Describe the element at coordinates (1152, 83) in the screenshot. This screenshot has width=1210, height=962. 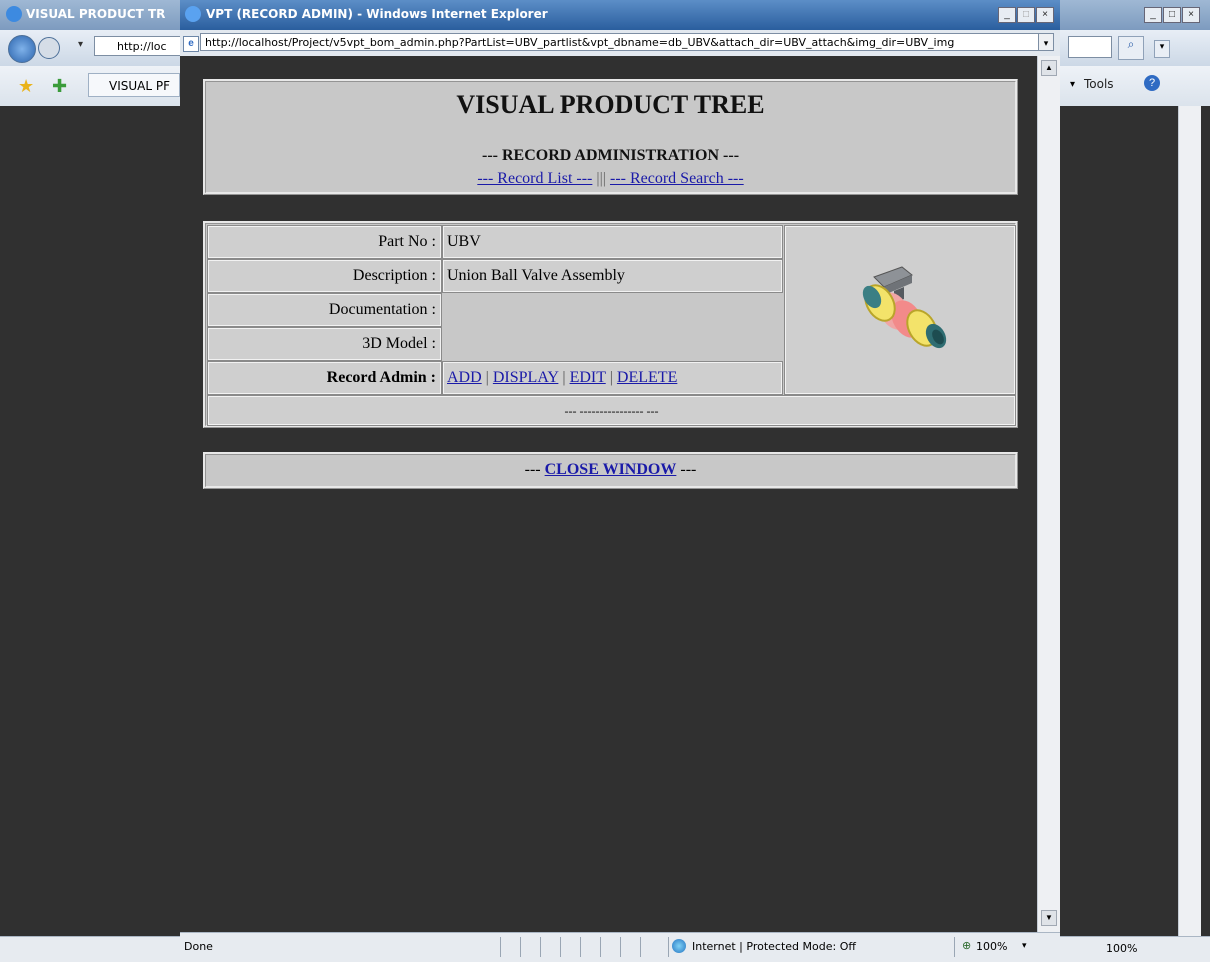
I see `help-icon: ?` at that location.